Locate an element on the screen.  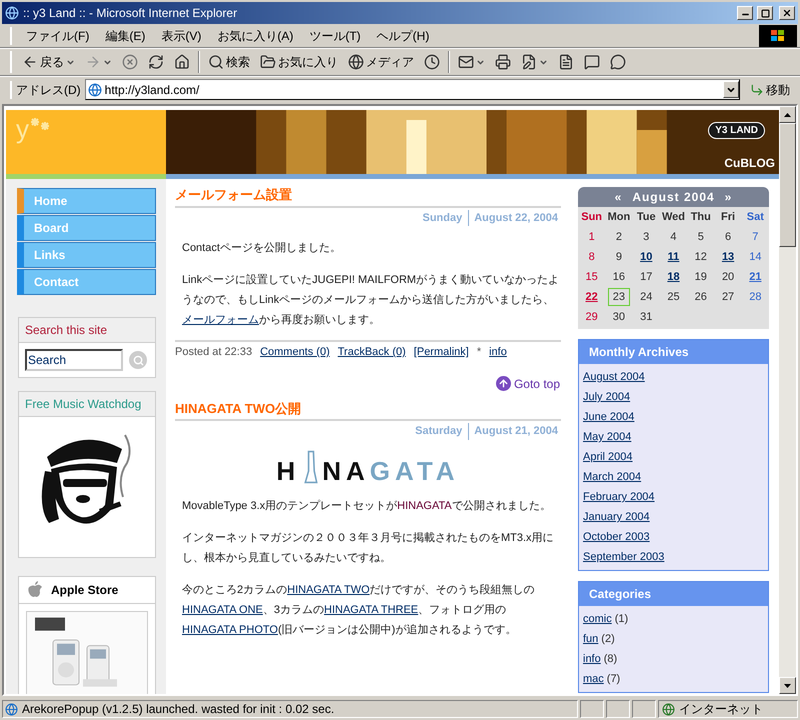
favorites-button: お気に入り is located at coordinates (299, 62).